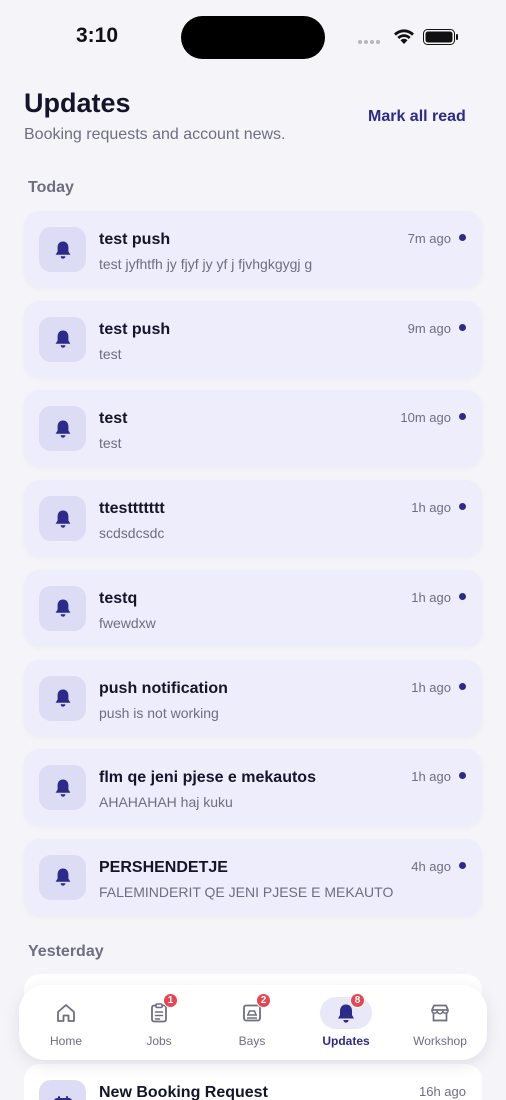  Describe the element at coordinates (155, 134) in the screenshot. I see `page-subtitle: Booking requests and account news.` at that location.